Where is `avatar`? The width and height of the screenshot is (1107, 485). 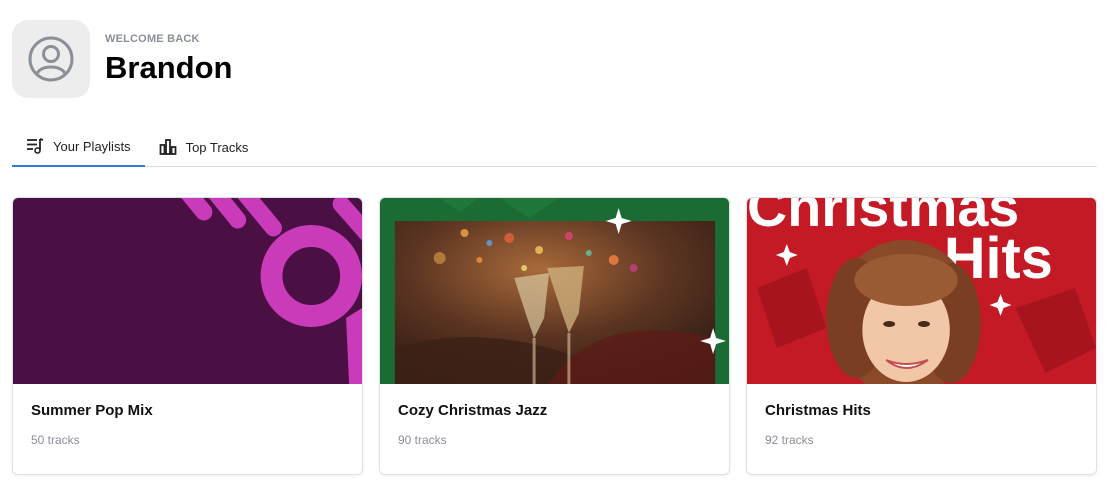
avatar is located at coordinates (51, 59).